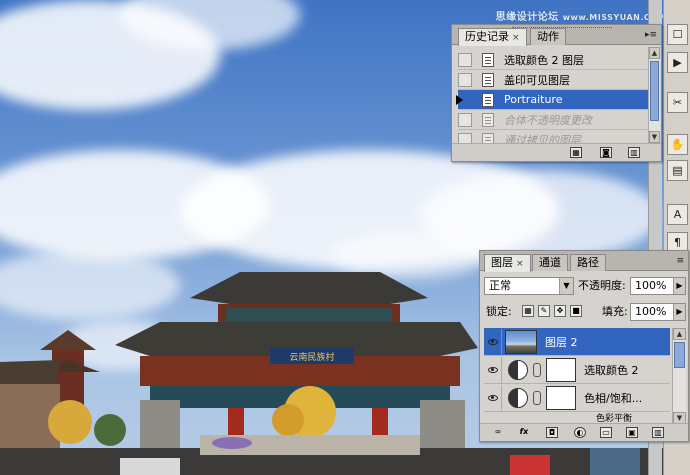  I want to click on new-layer-icon: ▣, so click(632, 432).